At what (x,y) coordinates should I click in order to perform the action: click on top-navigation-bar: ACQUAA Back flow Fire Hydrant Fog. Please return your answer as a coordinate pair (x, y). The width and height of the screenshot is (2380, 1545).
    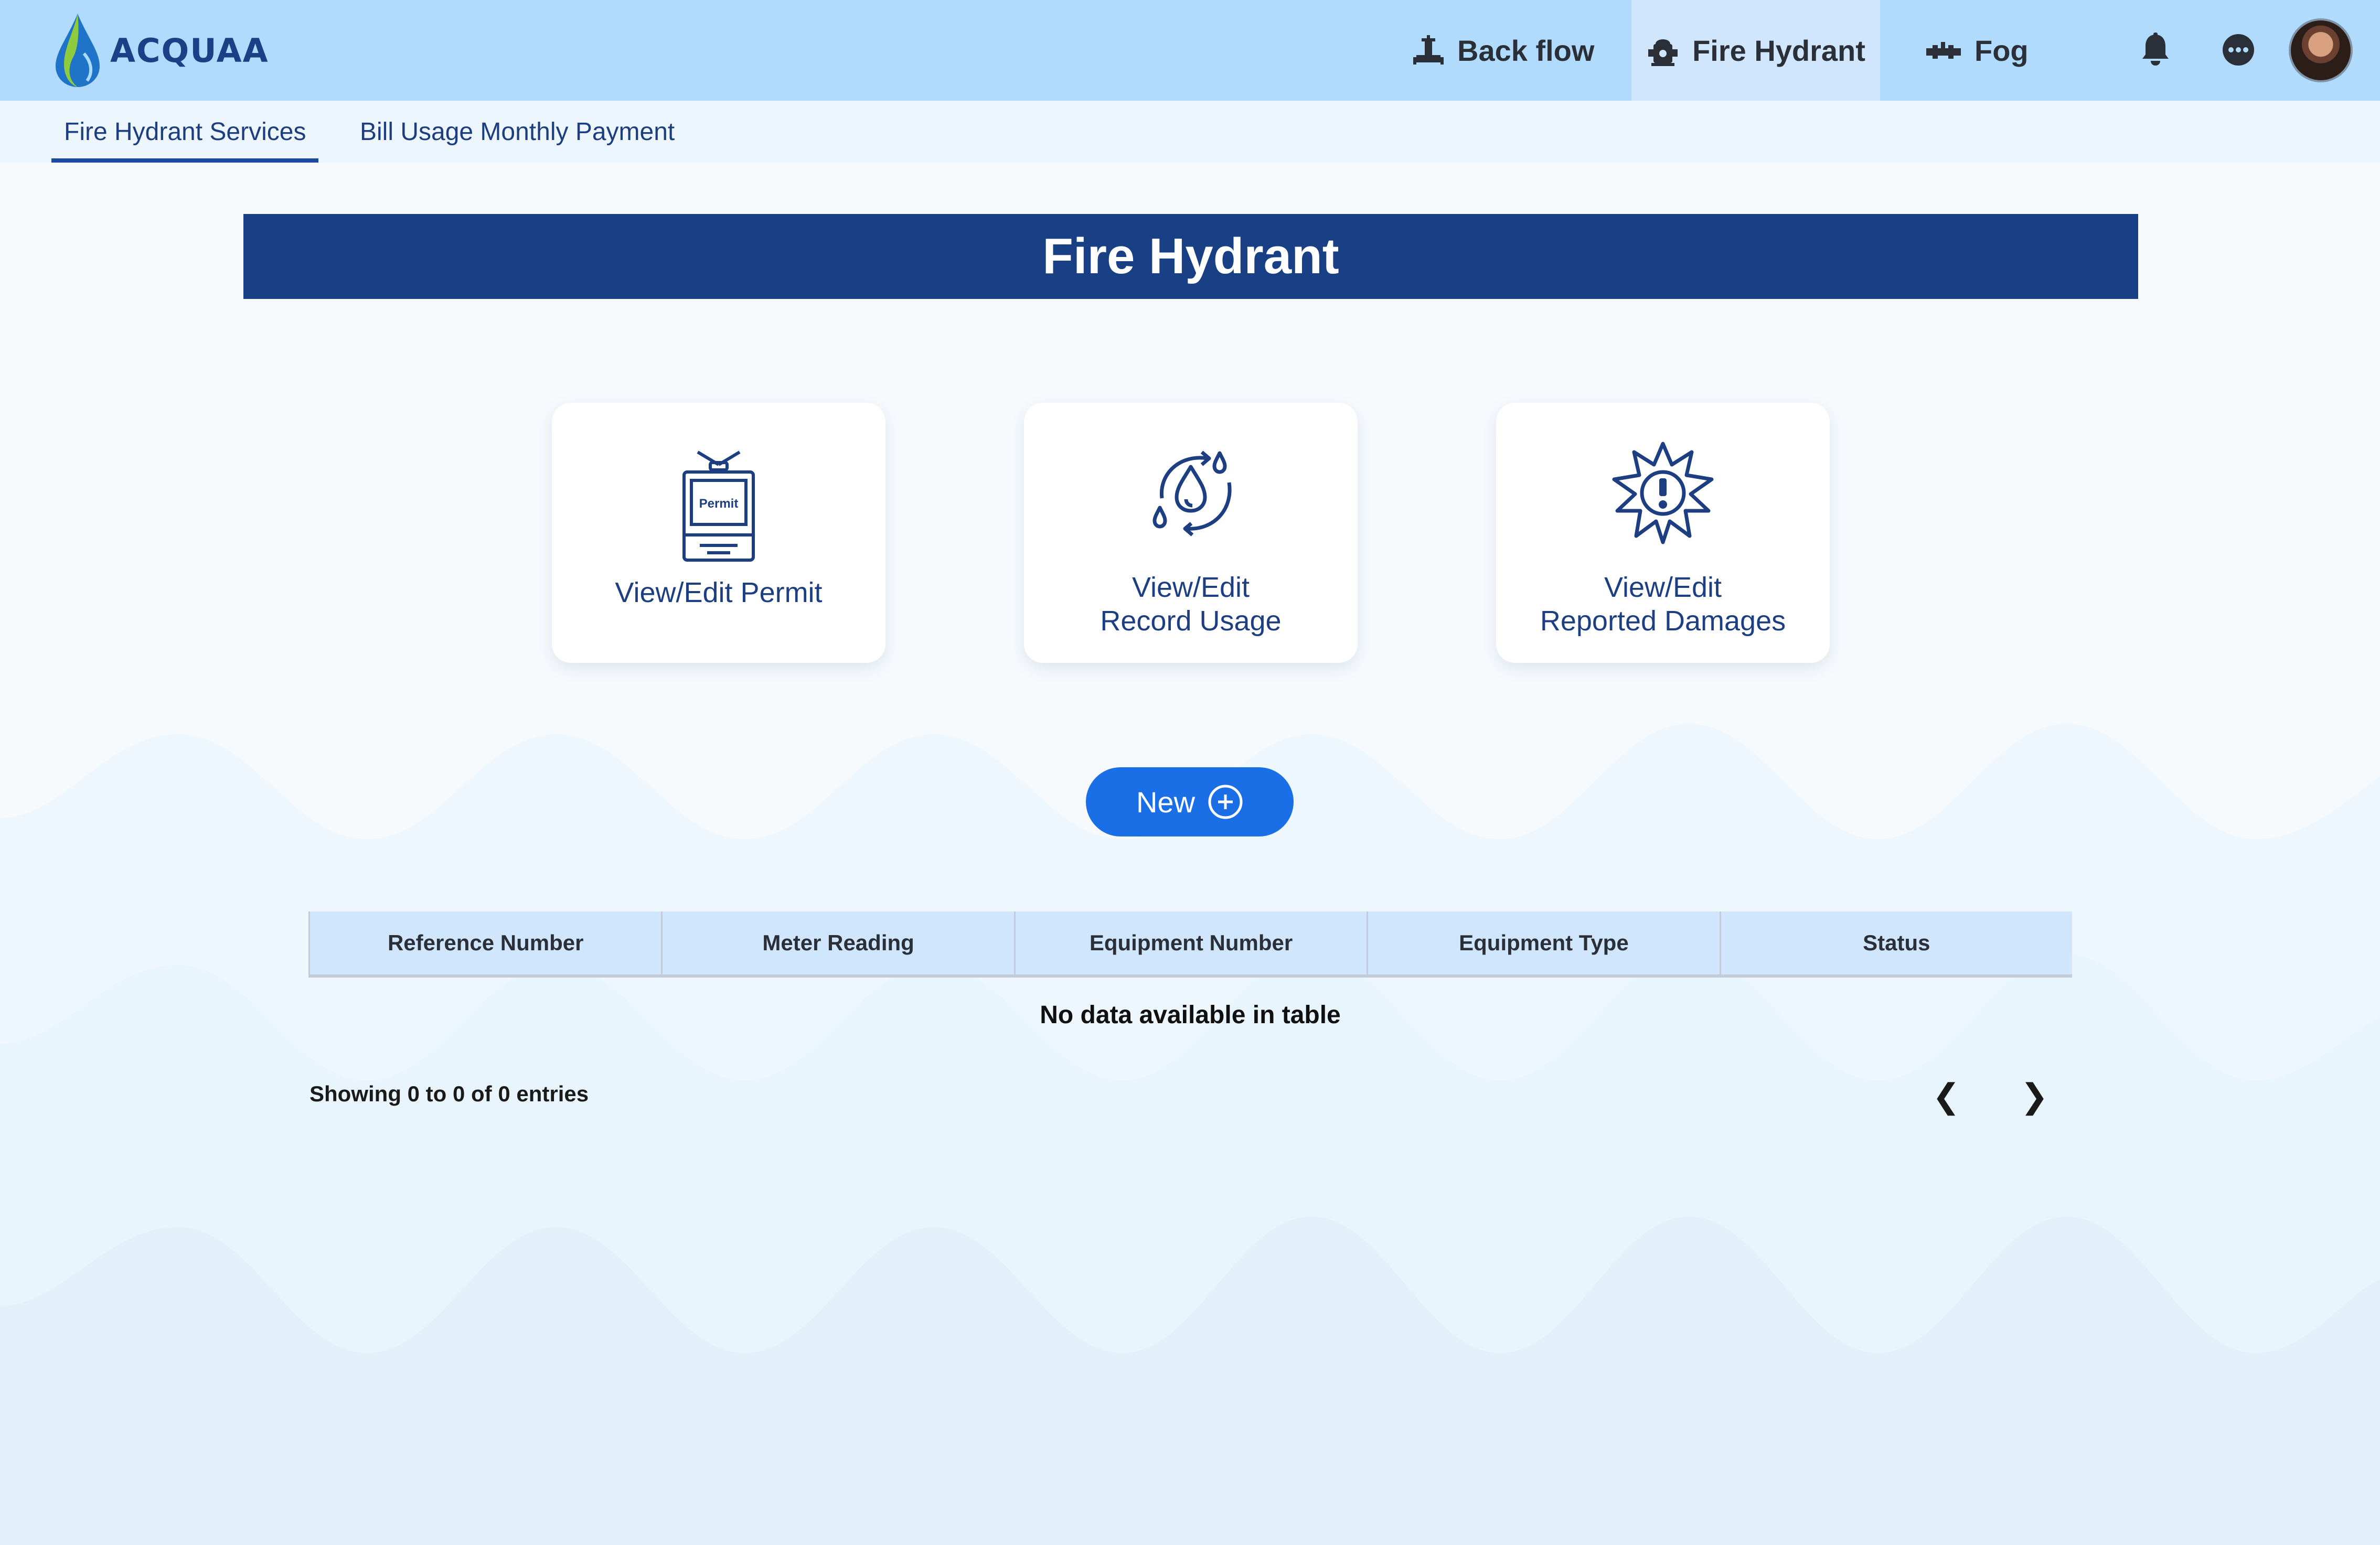
    Looking at the image, I should click on (1190, 50).